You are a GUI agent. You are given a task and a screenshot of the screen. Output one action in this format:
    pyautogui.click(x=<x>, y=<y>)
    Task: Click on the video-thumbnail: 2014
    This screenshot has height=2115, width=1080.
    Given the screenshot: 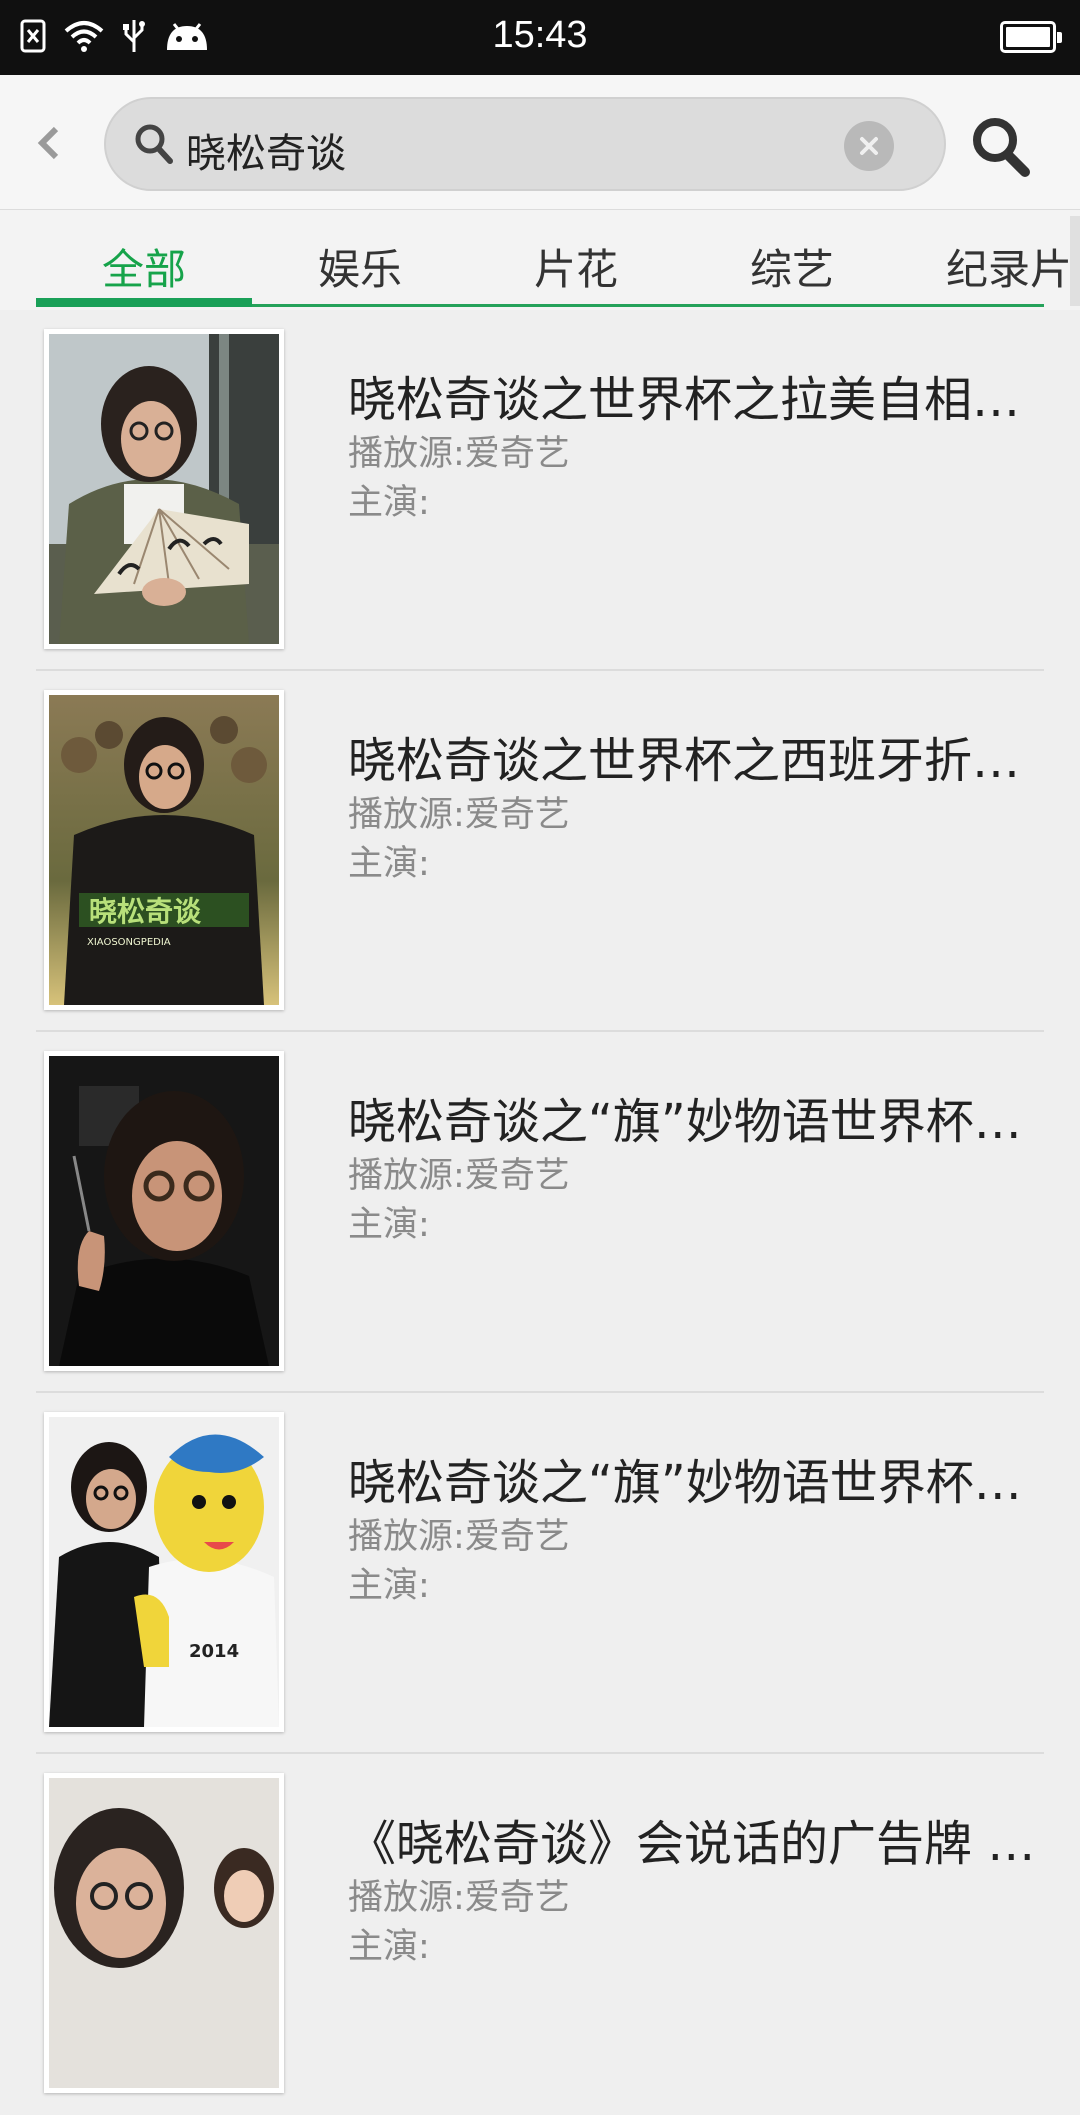 What is the action you would take?
    pyautogui.click(x=164, y=1572)
    